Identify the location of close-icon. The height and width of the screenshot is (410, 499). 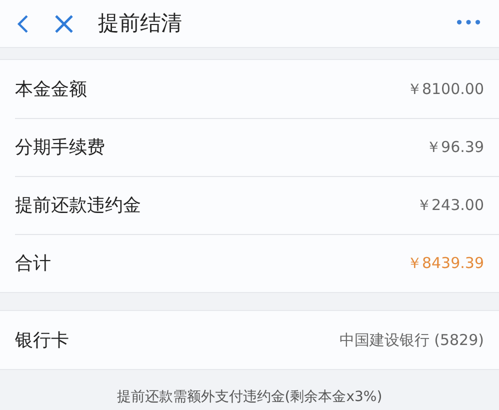
(64, 24).